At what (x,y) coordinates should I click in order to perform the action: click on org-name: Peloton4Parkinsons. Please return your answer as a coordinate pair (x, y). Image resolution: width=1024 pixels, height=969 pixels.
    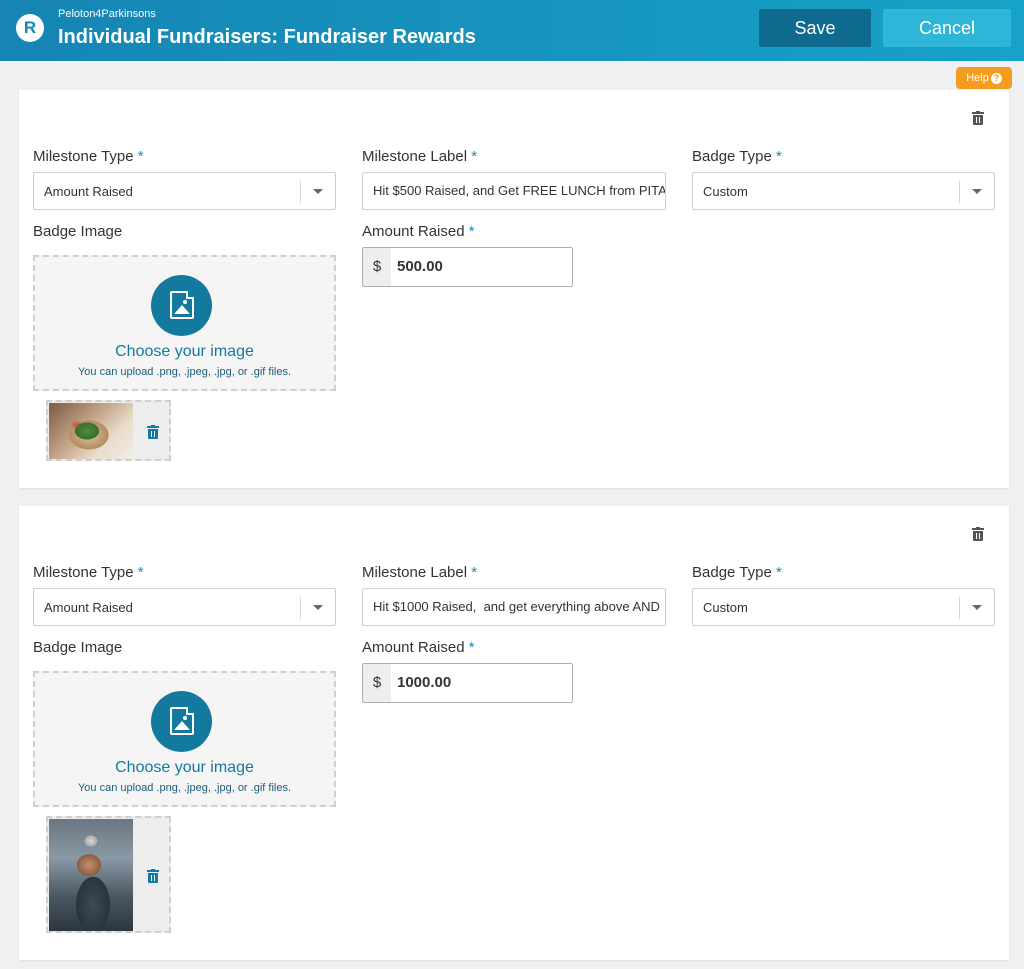
    Looking at the image, I should click on (107, 14).